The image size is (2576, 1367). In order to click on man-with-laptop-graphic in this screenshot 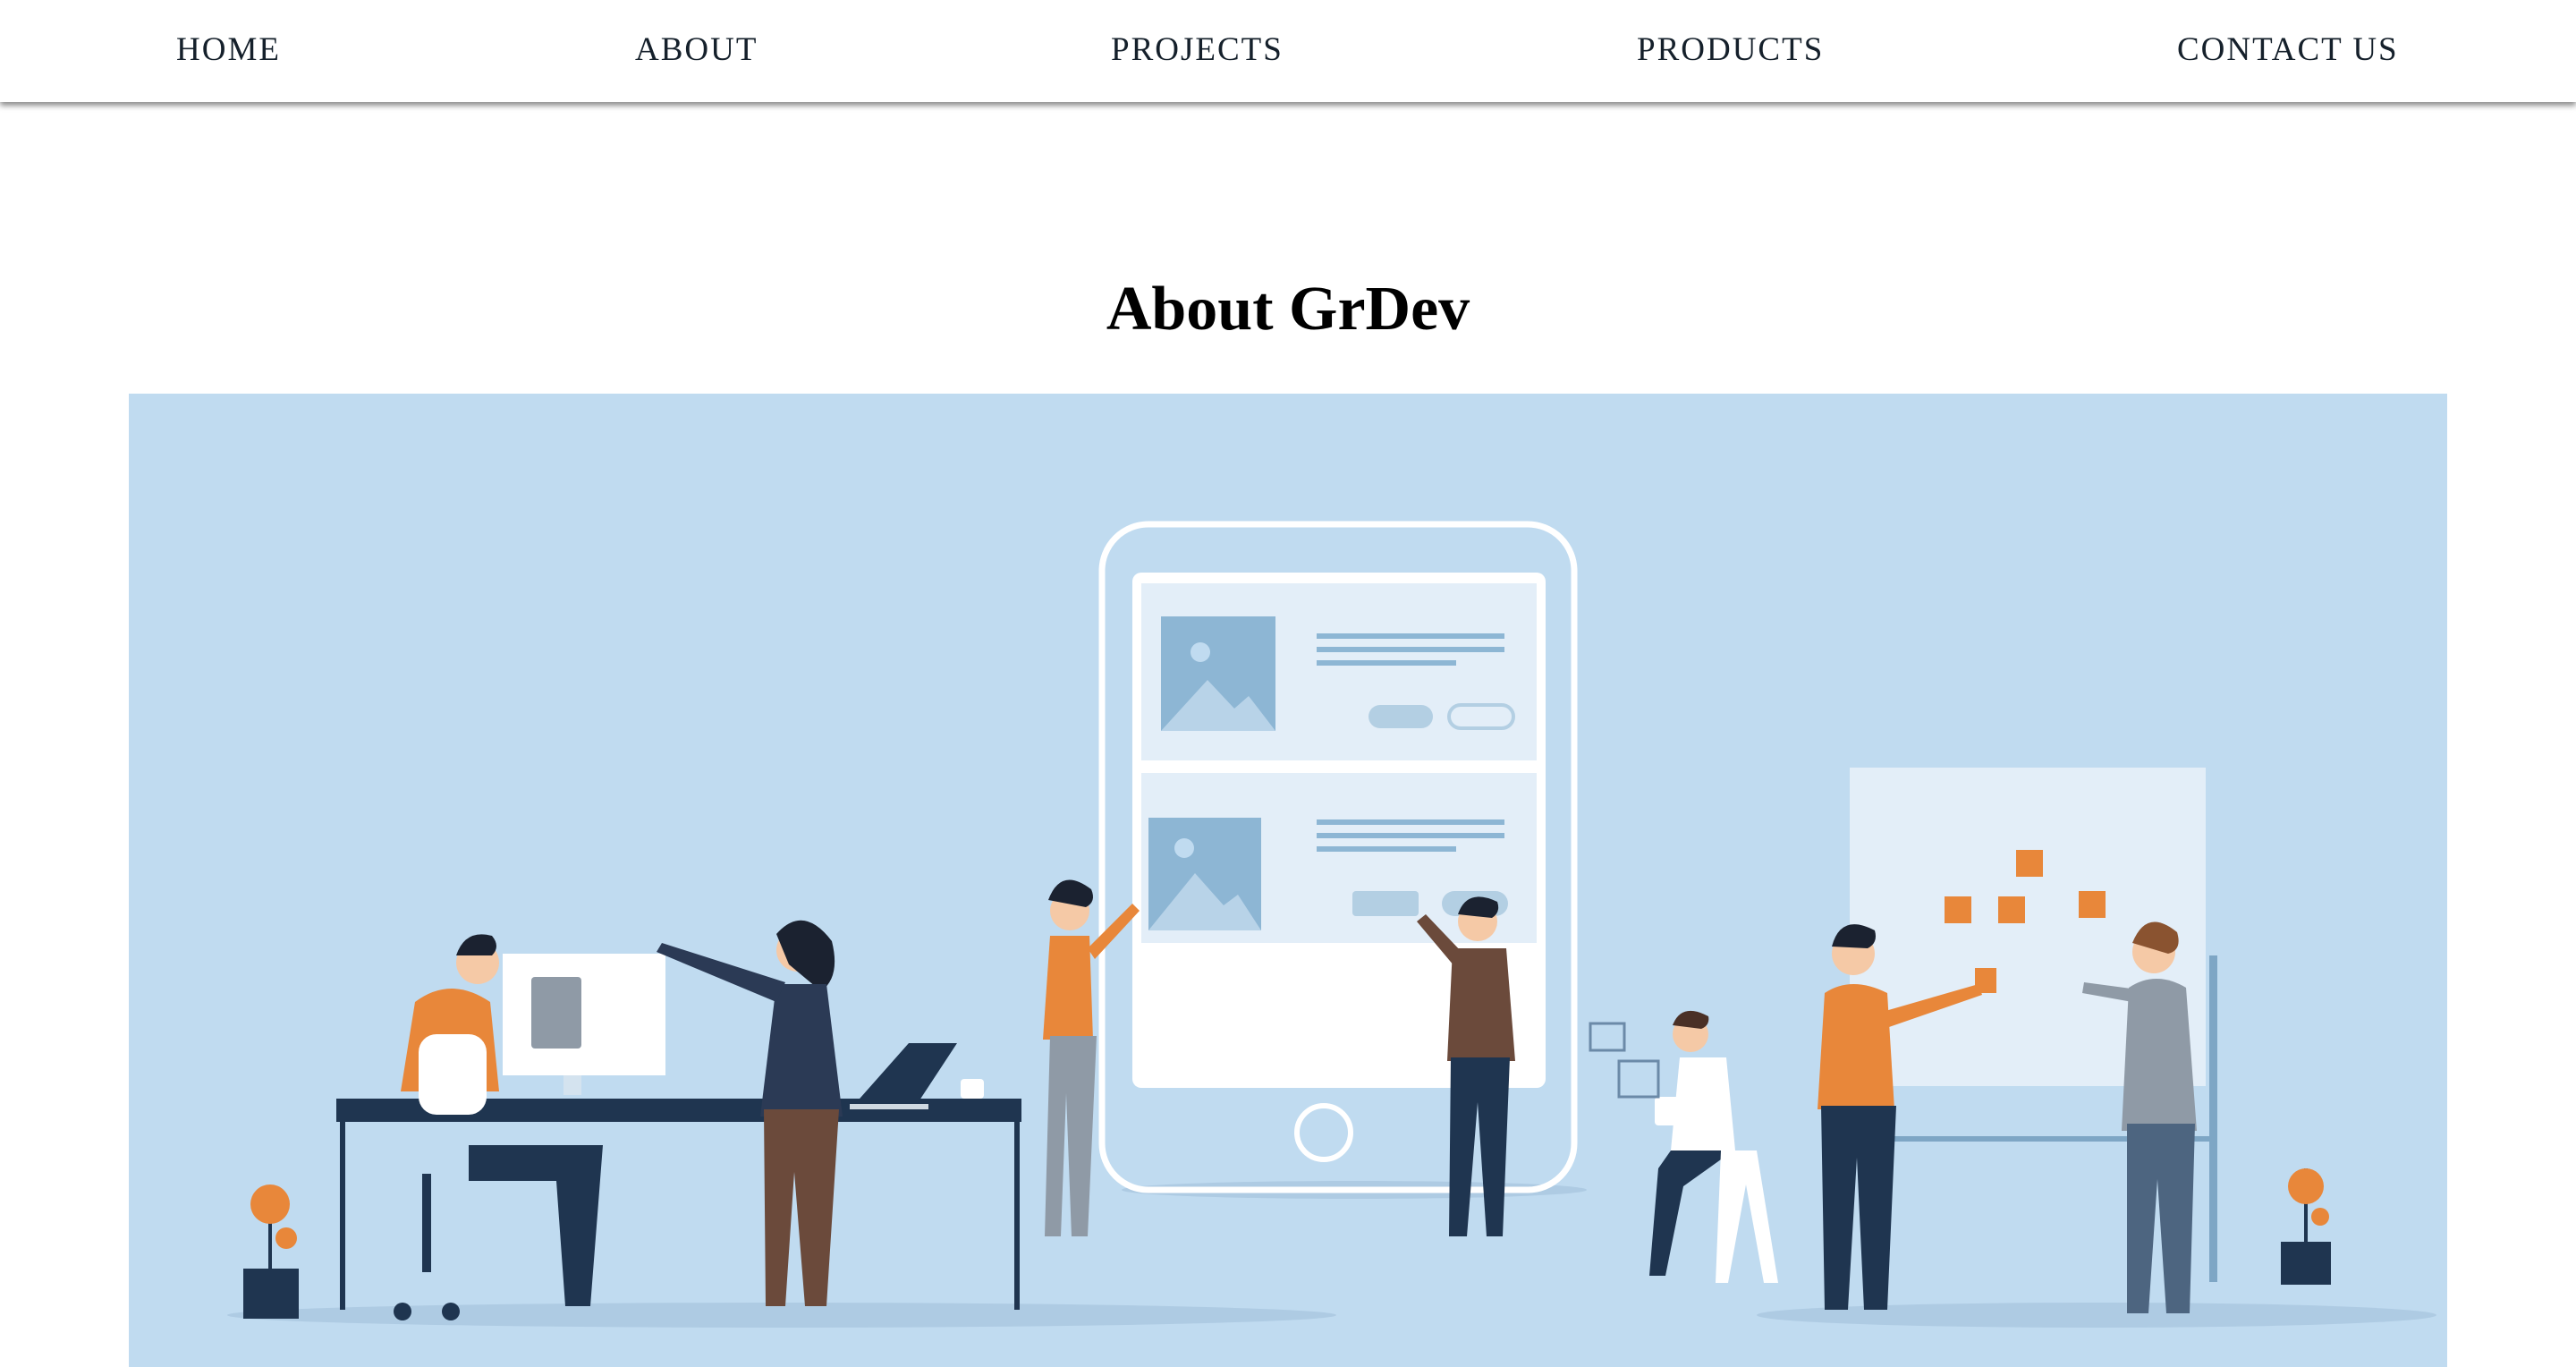, I will do `click(1683, 1146)`.